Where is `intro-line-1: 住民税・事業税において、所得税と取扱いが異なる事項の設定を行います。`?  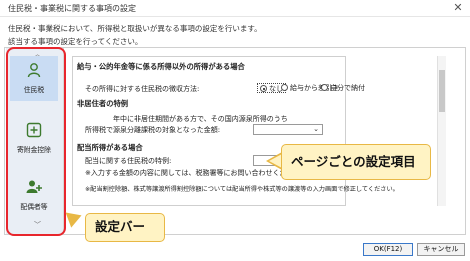 intro-line-1: 住民税・事業税において、所得税と取扱いが異なる事項の設定を行います。 is located at coordinates (135, 28).